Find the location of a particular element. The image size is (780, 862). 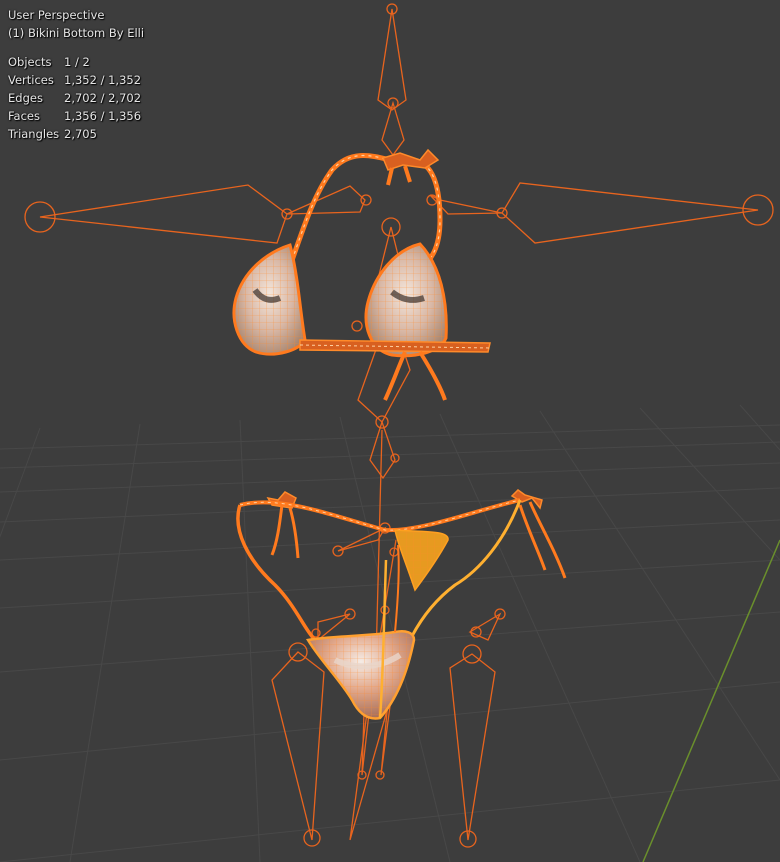

stat-row-vertices: Vertices 1,352 / 1,352 is located at coordinates (76, 80).